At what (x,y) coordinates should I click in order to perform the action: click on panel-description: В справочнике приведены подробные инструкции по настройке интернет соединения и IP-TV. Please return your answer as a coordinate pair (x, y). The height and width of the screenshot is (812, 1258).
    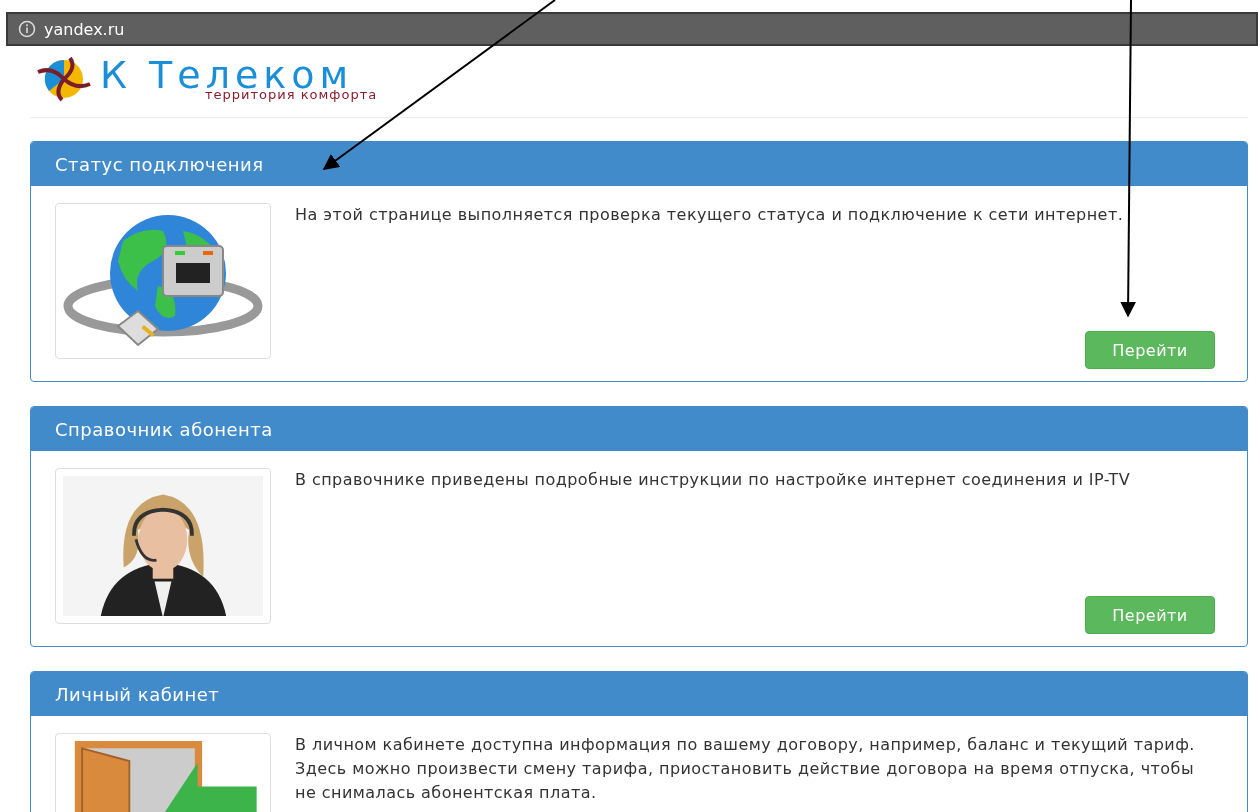
    Looking at the image, I should click on (713, 480).